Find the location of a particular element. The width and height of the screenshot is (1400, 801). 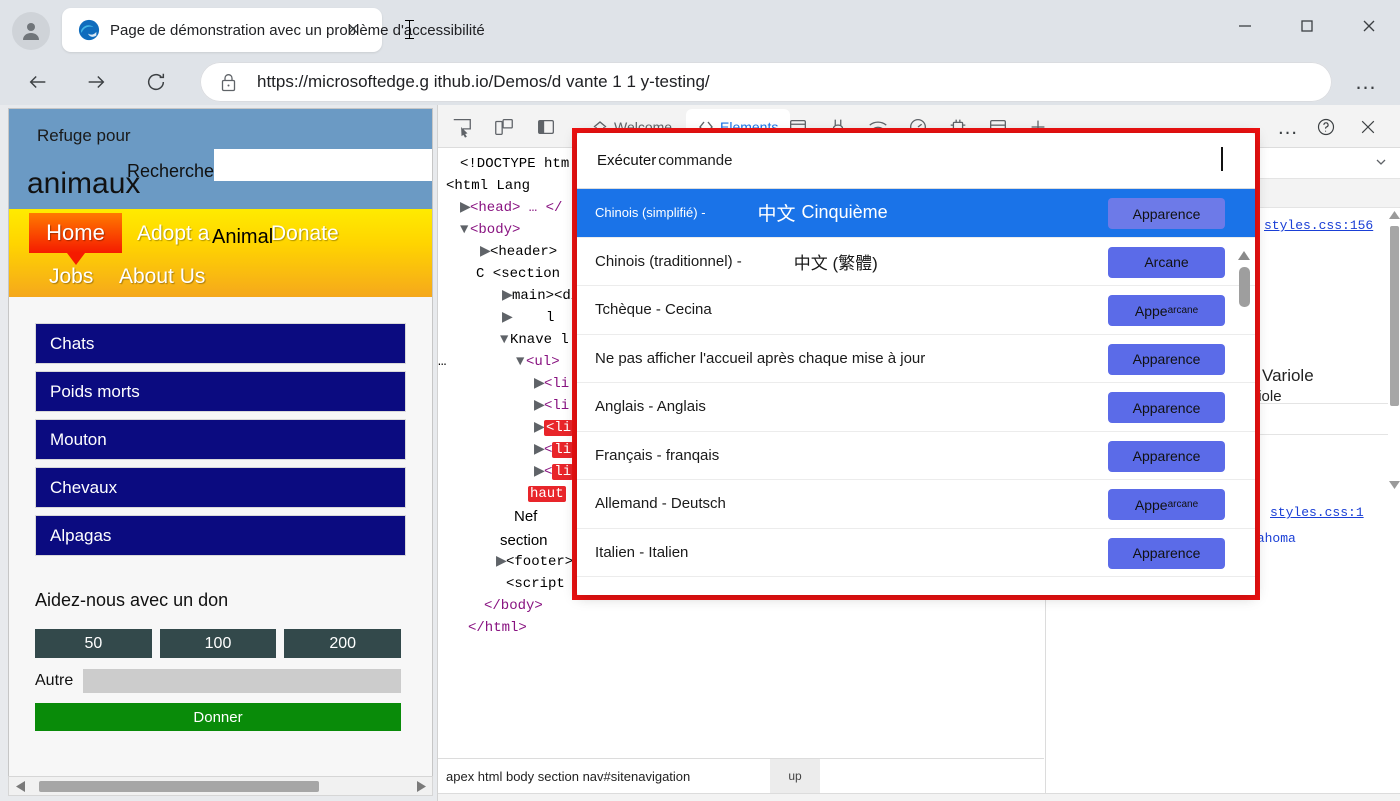

command-item: Allemand - Deutsch Appe arcane is located at coordinates (916, 504).